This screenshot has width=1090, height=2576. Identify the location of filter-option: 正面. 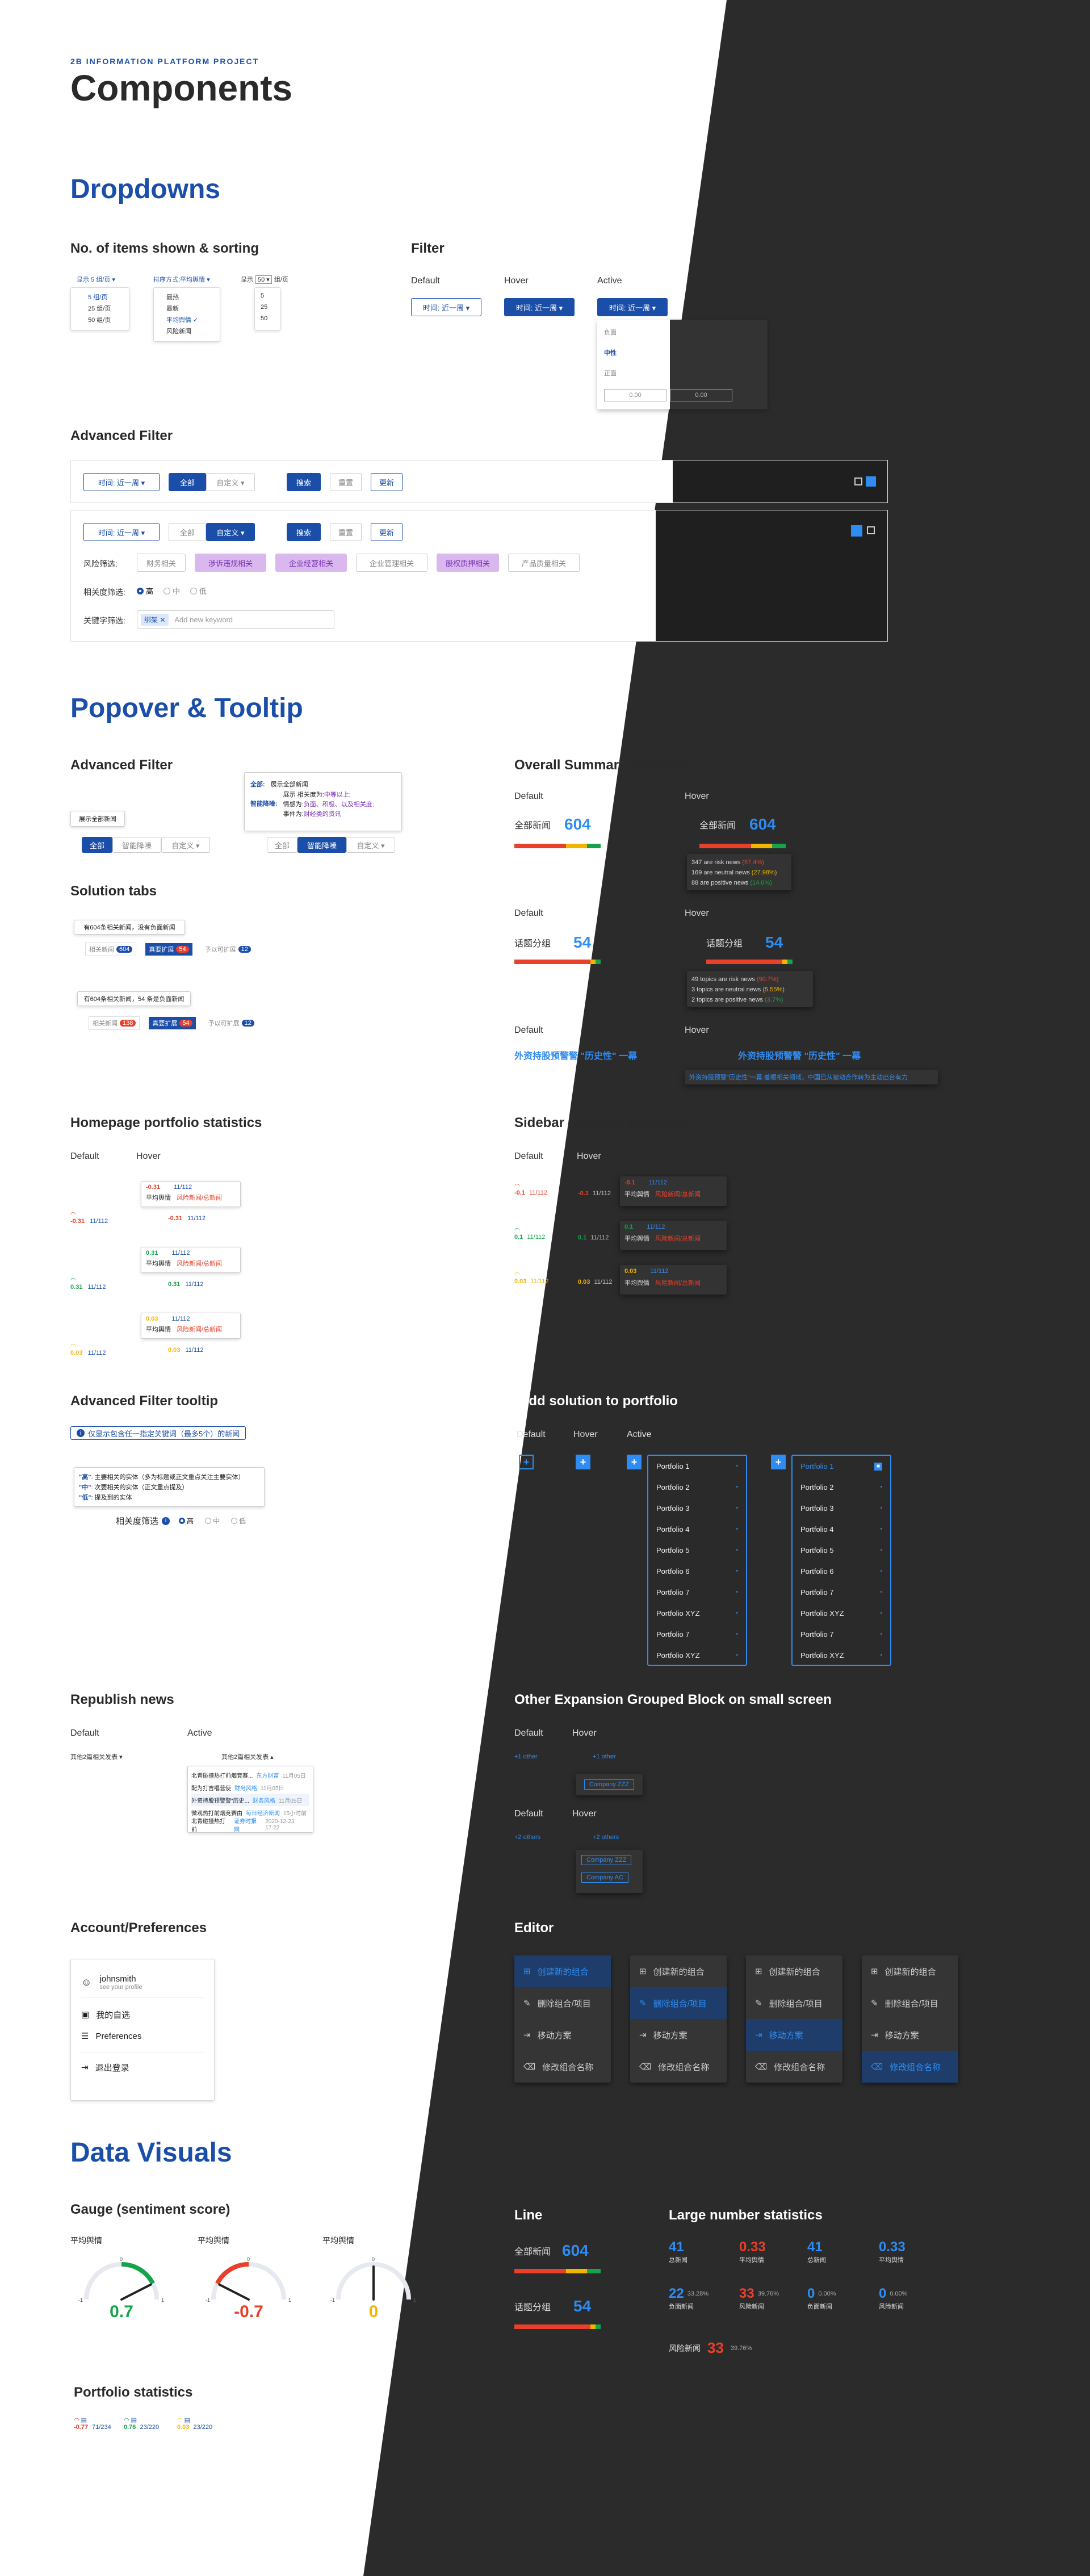
(682, 378).